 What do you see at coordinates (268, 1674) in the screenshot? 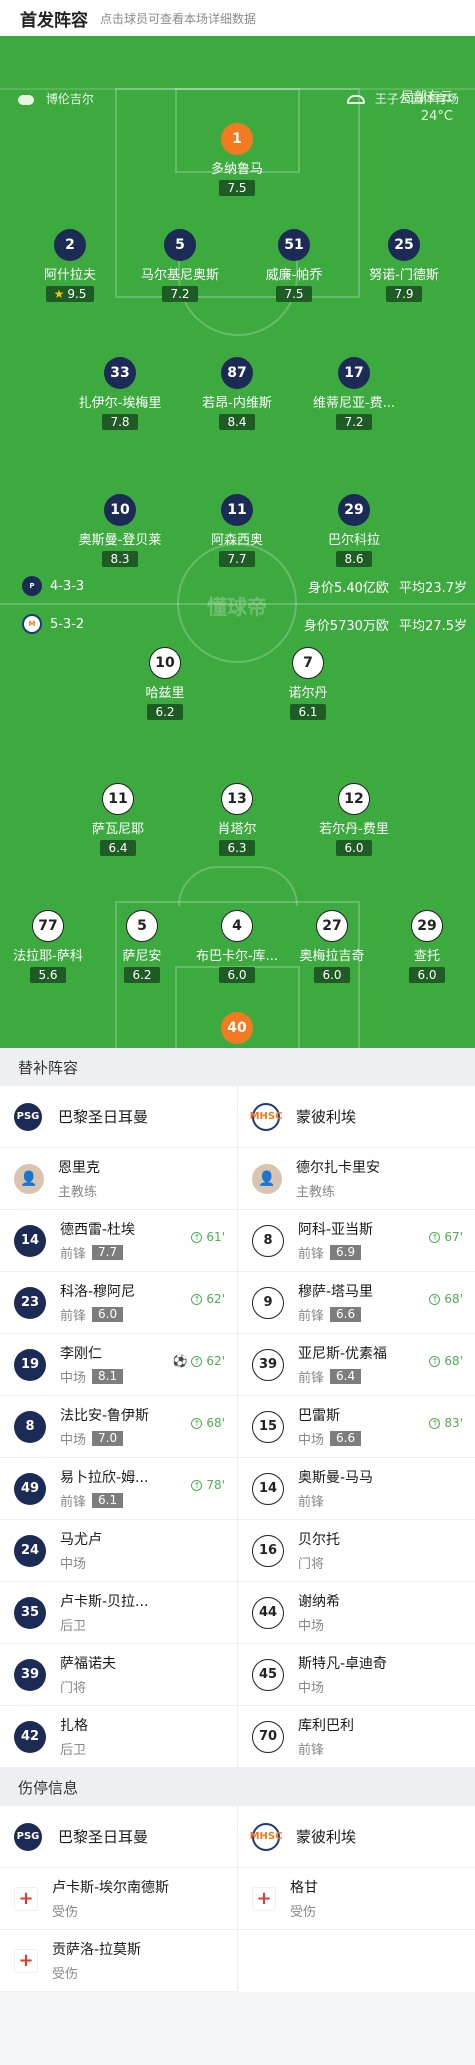
I see `player-number: 45` at bounding box center [268, 1674].